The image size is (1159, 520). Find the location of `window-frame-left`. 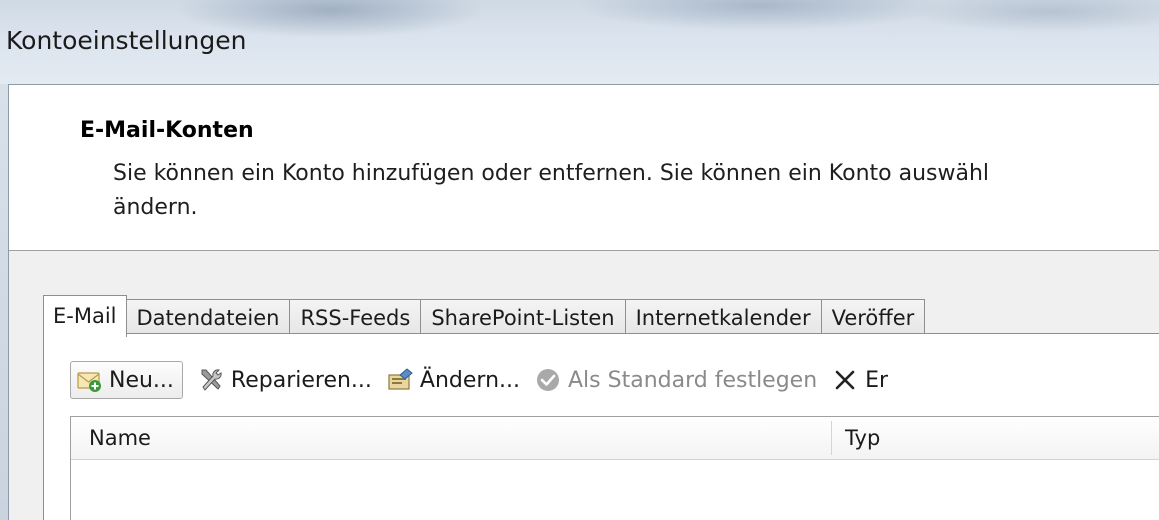

window-frame-left is located at coordinates (4, 302).